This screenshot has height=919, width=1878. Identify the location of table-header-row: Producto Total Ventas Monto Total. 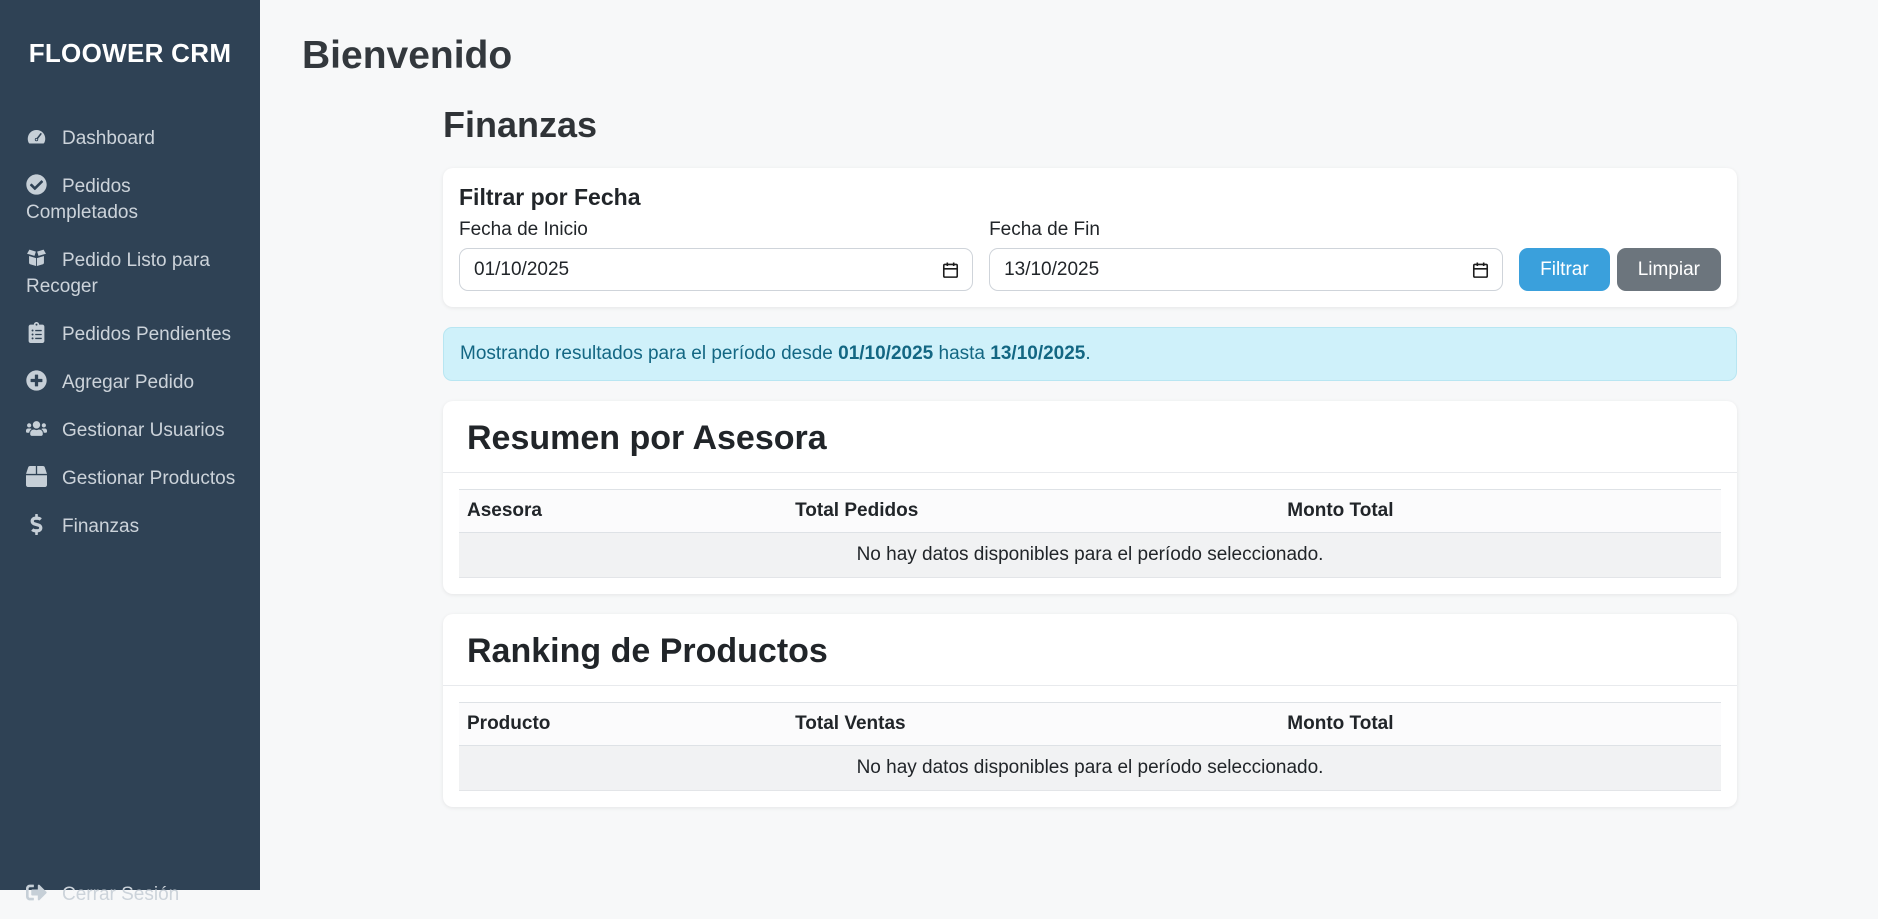
(1090, 724).